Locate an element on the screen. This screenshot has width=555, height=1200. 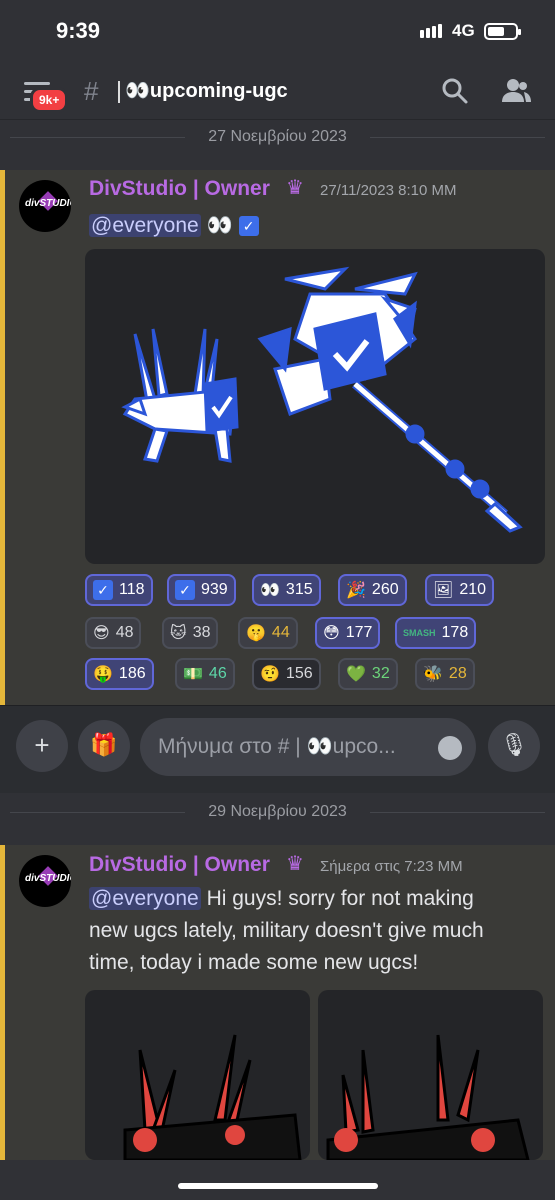
divider is located at coordinates (119, 92).